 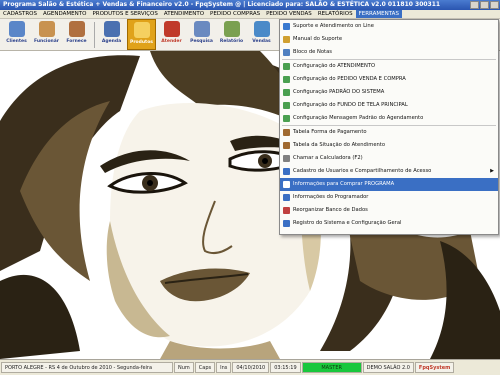 I want to click on key-icon, so click(x=286, y=223).